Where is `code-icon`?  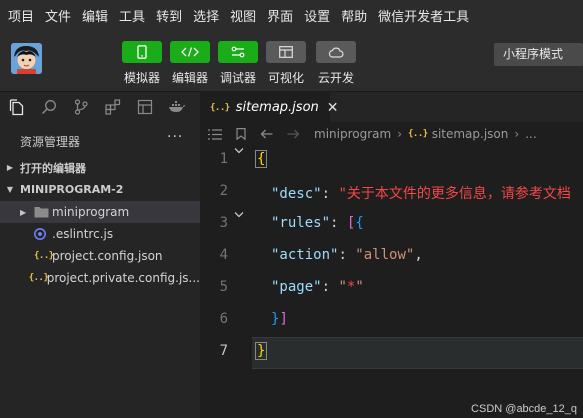 code-icon is located at coordinates (190, 52).